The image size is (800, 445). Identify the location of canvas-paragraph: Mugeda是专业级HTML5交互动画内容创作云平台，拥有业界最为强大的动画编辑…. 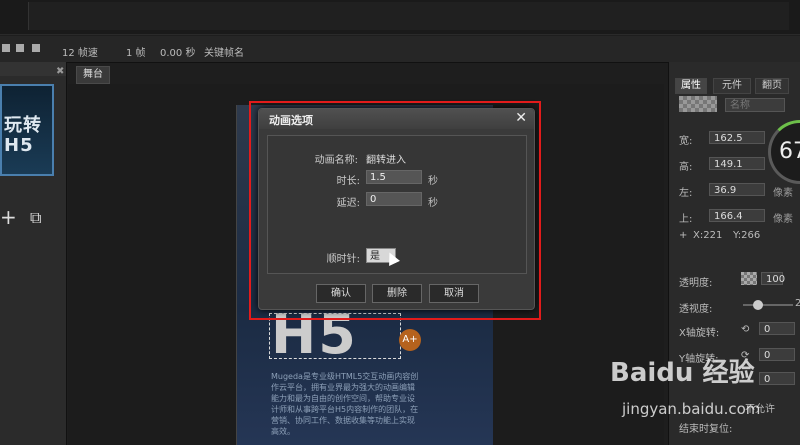
(345, 404).